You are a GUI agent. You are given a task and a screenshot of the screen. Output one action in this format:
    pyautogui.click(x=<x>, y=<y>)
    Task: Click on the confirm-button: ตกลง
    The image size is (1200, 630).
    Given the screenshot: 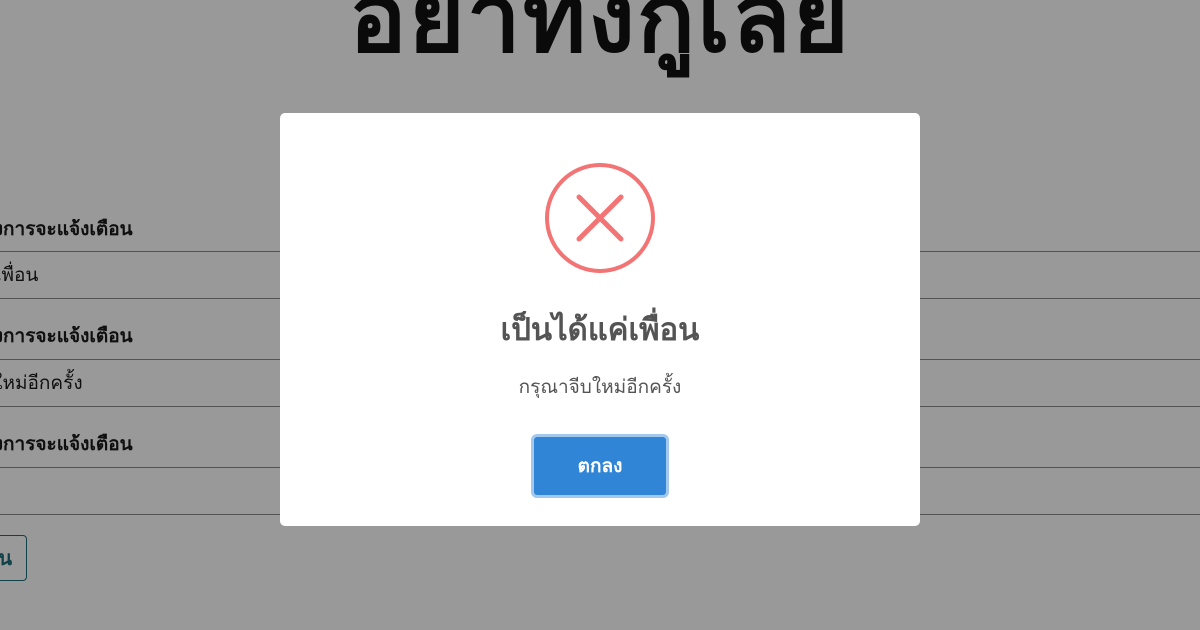 What is the action you would take?
    pyautogui.click(x=600, y=466)
    